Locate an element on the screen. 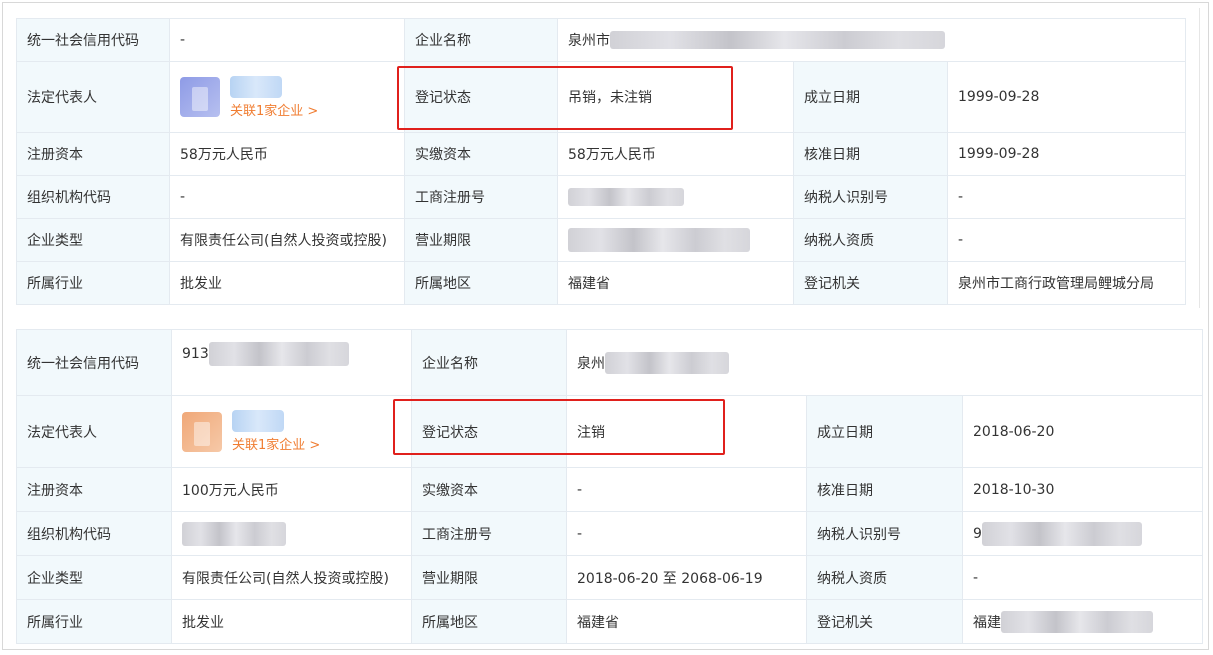 This screenshot has width=1213, height=655. value-reg-status: 注销 is located at coordinates (686, 431).